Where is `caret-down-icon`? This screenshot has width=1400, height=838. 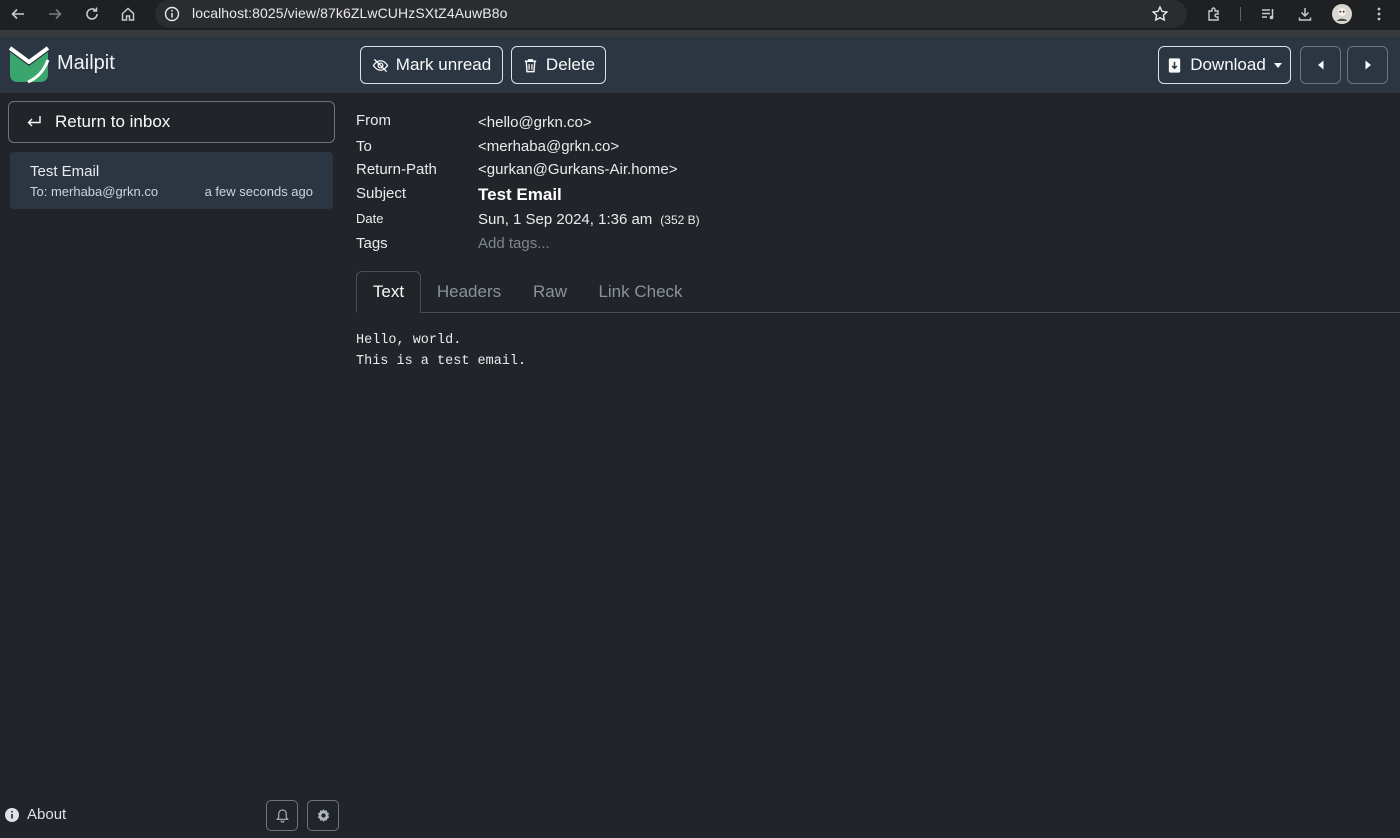 caret-down-icon is located at coordinates (1277, 65).